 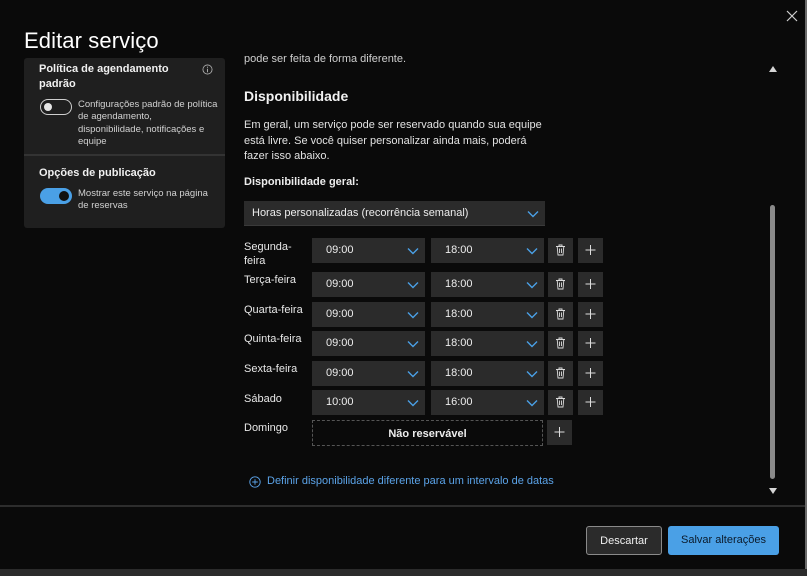 What do you see at coordinates (56, 196) in the screenshot?
I see `publishing-toggle` at bounding box center [56, 196].